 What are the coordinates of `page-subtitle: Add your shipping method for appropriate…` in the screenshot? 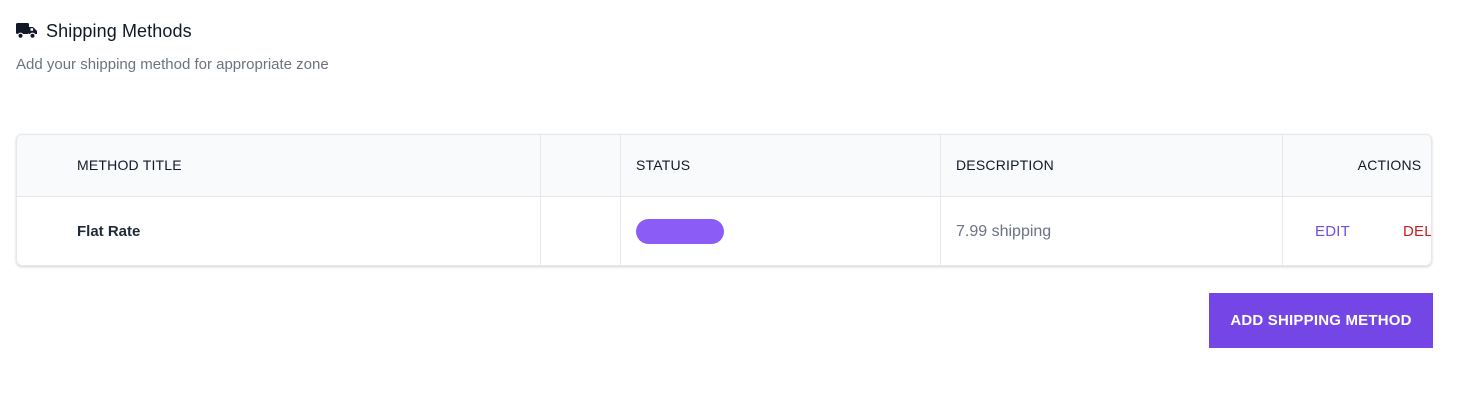 It's located at (172, 64).